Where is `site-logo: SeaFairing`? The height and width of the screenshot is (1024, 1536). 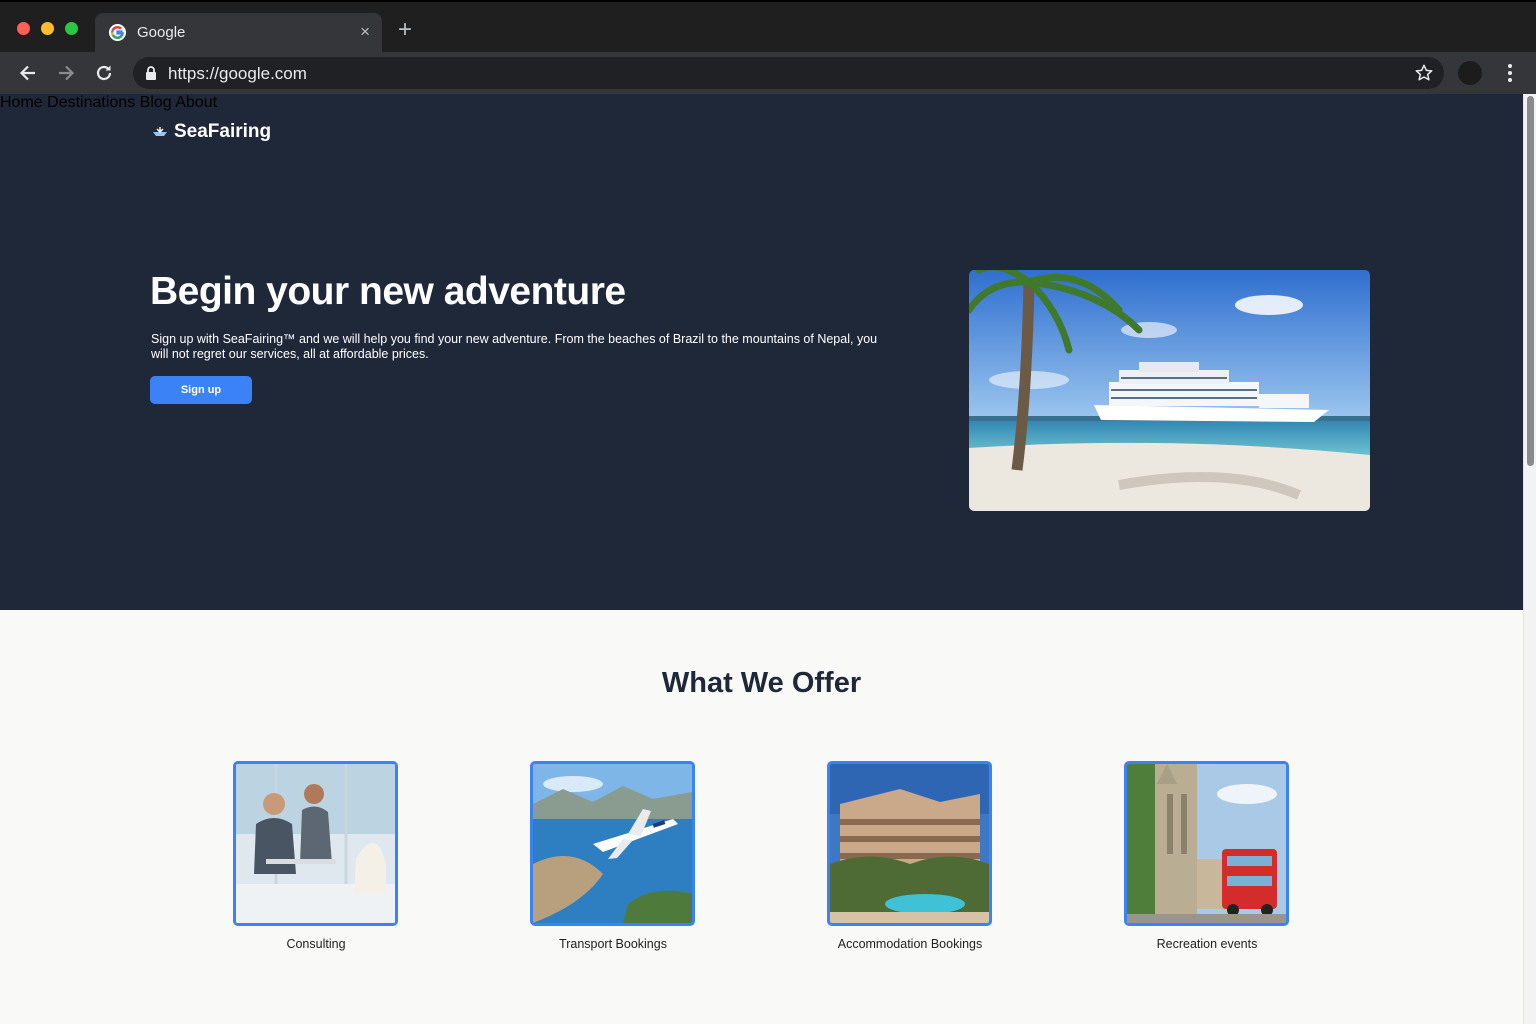 site-logo: SeaFairing is located at coordinates (211, 132).